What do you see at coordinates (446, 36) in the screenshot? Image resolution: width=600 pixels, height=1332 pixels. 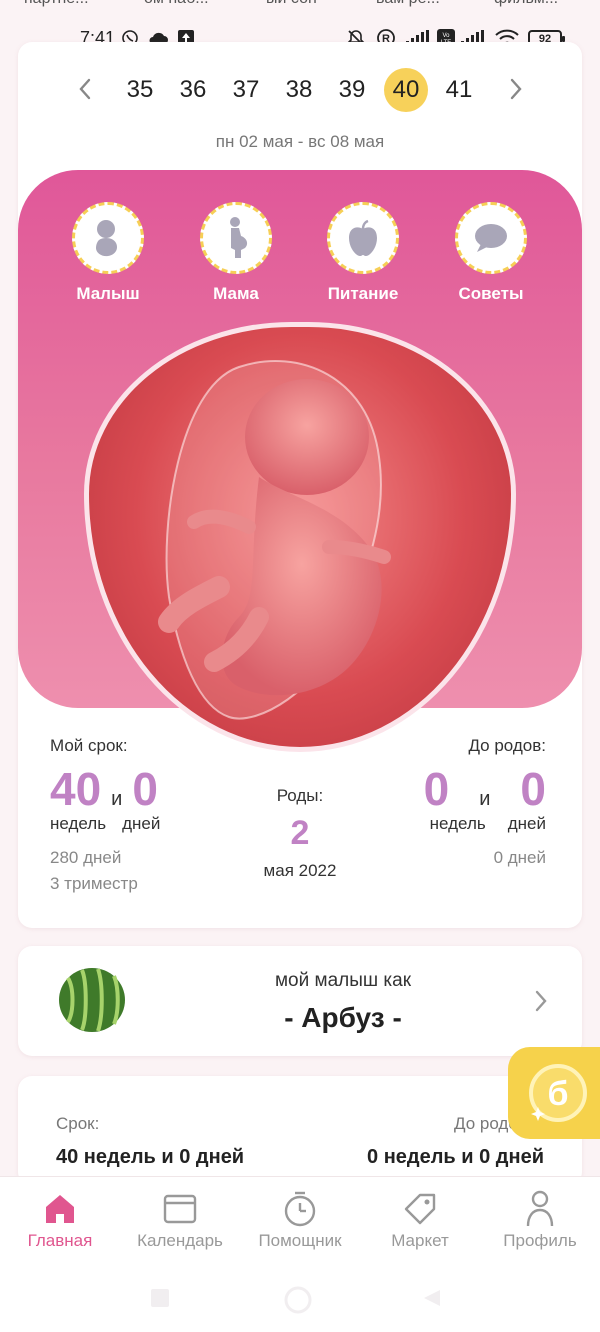 I see `svg-text: Vo` at bounding box center [446, 36].